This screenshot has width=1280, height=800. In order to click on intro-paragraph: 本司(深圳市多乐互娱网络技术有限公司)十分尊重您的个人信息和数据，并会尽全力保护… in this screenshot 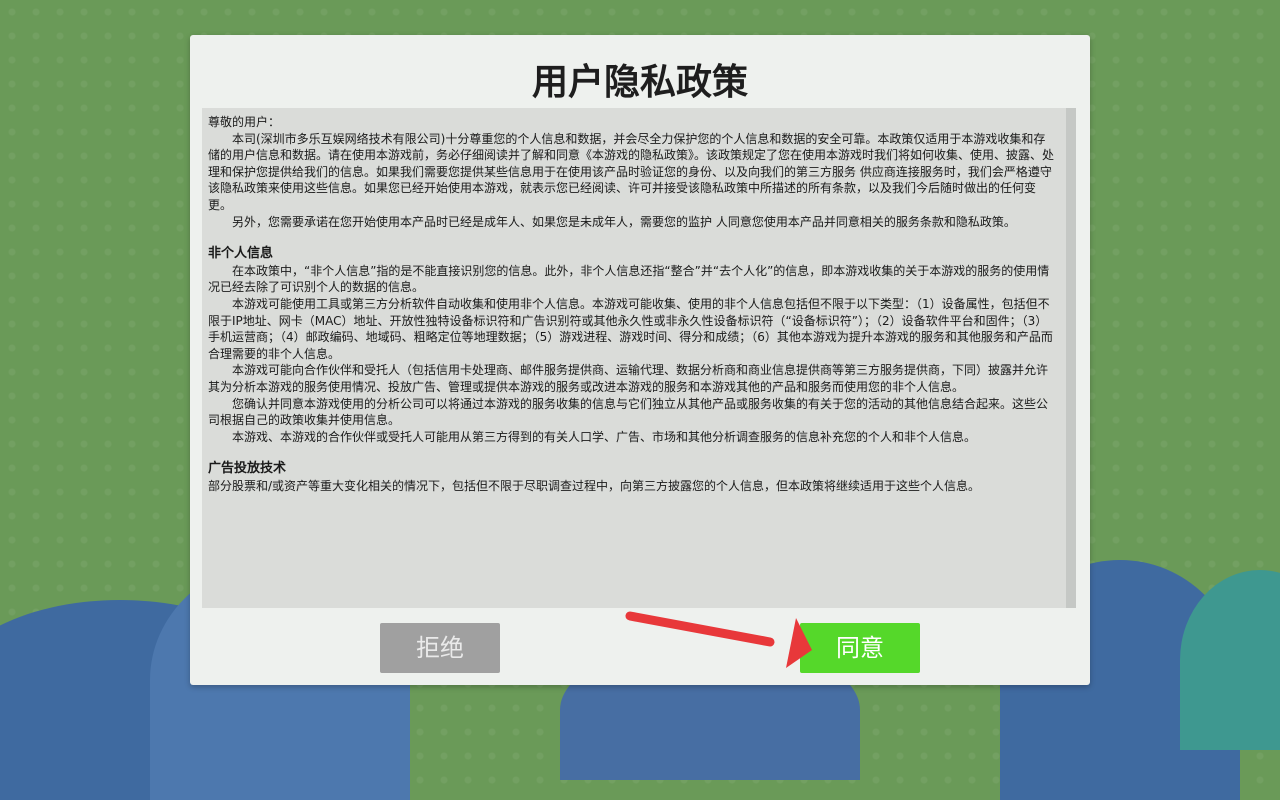, I will do `click(631, 171)`.